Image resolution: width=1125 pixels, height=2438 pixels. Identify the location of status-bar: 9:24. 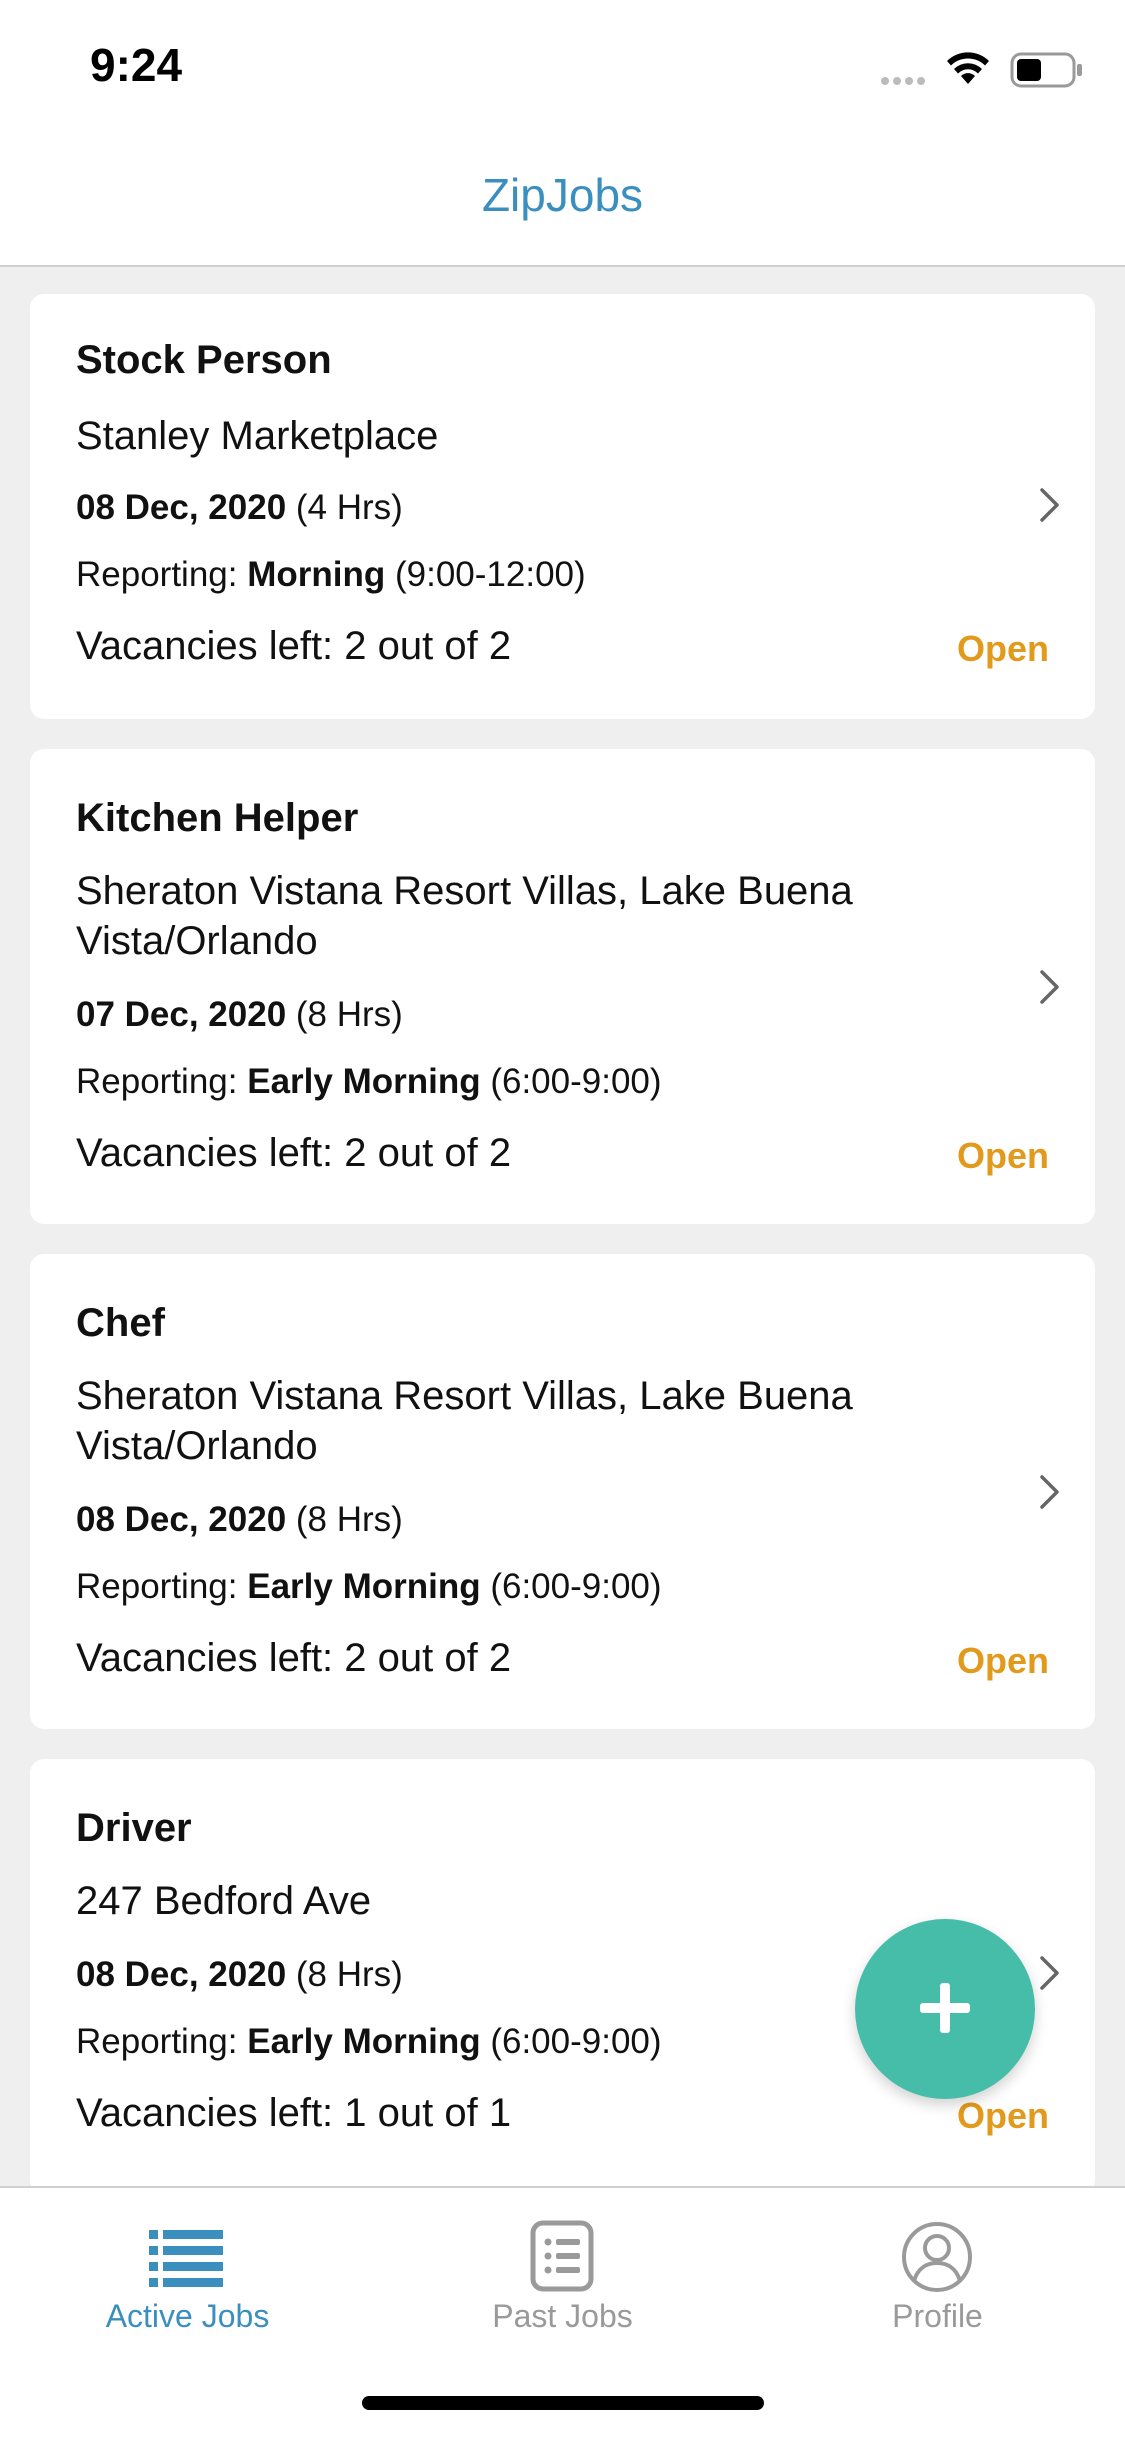
(562, 65).